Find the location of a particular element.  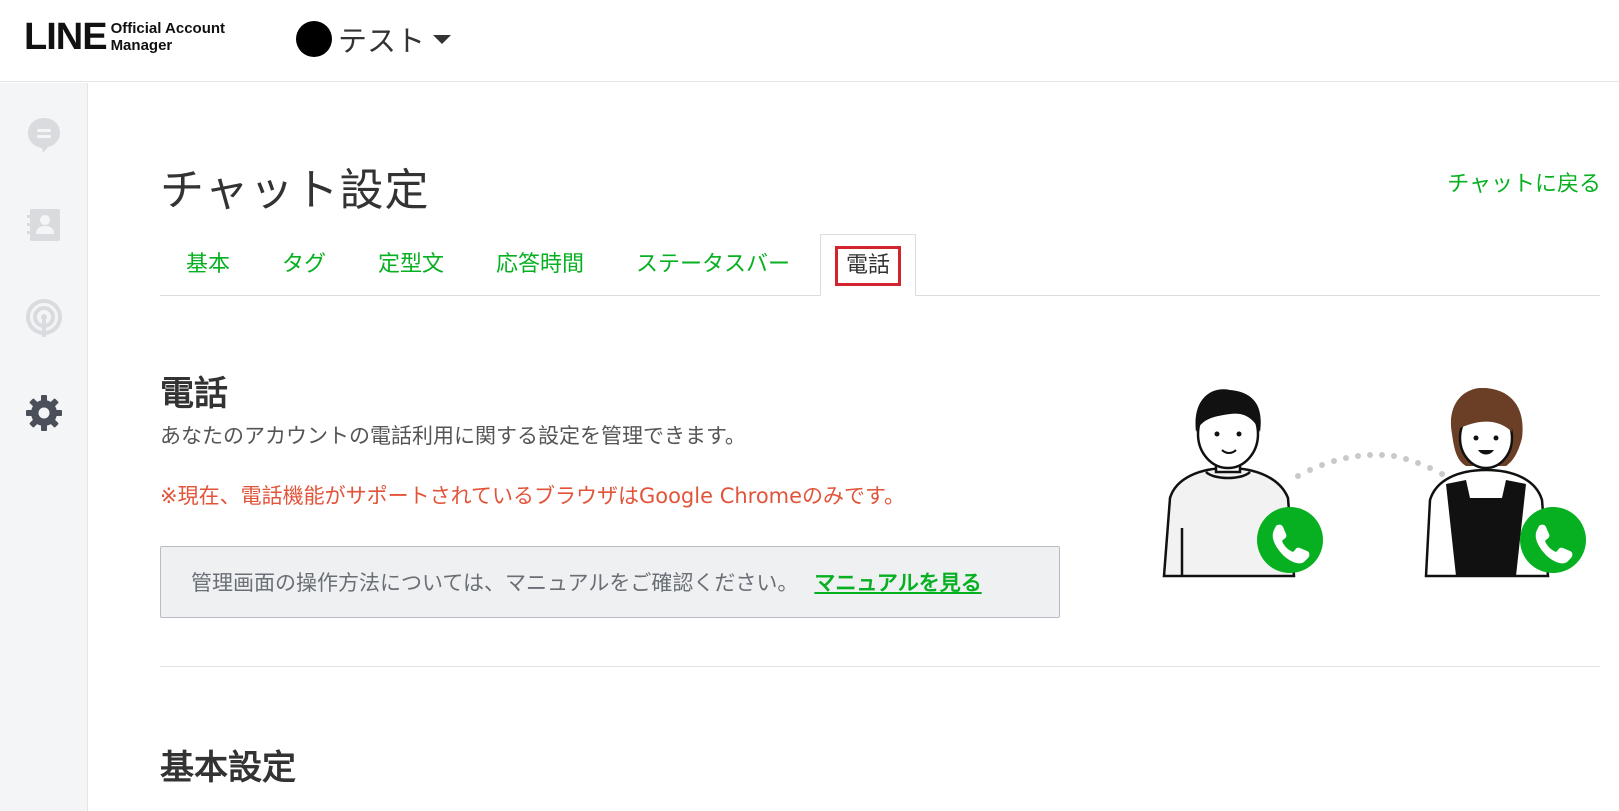

sidebar-item-broadcast is located at coordinates (44, 319).